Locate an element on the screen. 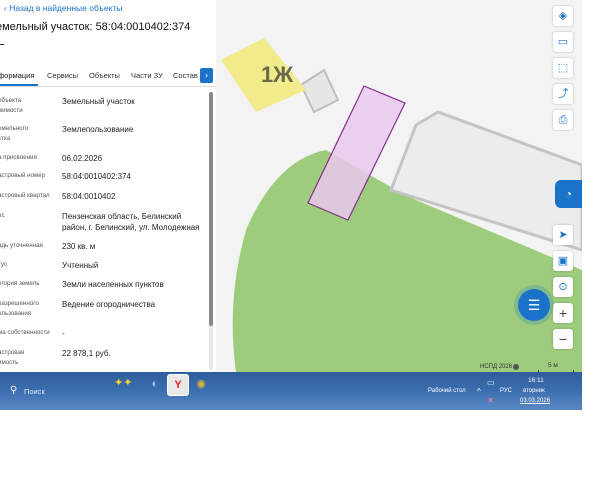  field-label: ес is located at coordinates (2, 215).